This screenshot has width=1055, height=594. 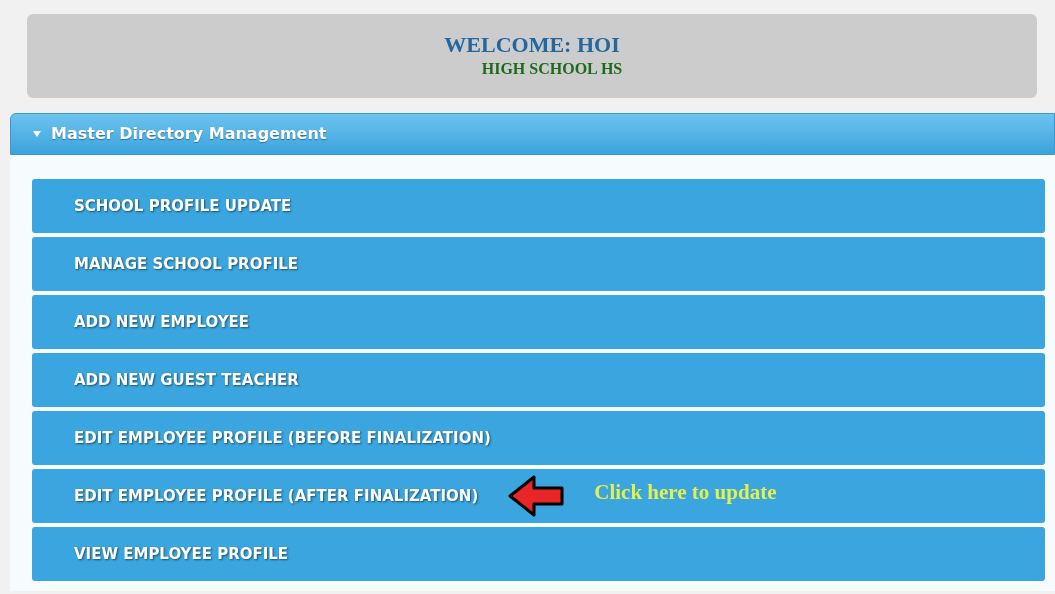 What do you see at coordinates (189, 134) in the screenshot?
I see `panel-title: Master Directory Management` at bounding box center [189, 134].